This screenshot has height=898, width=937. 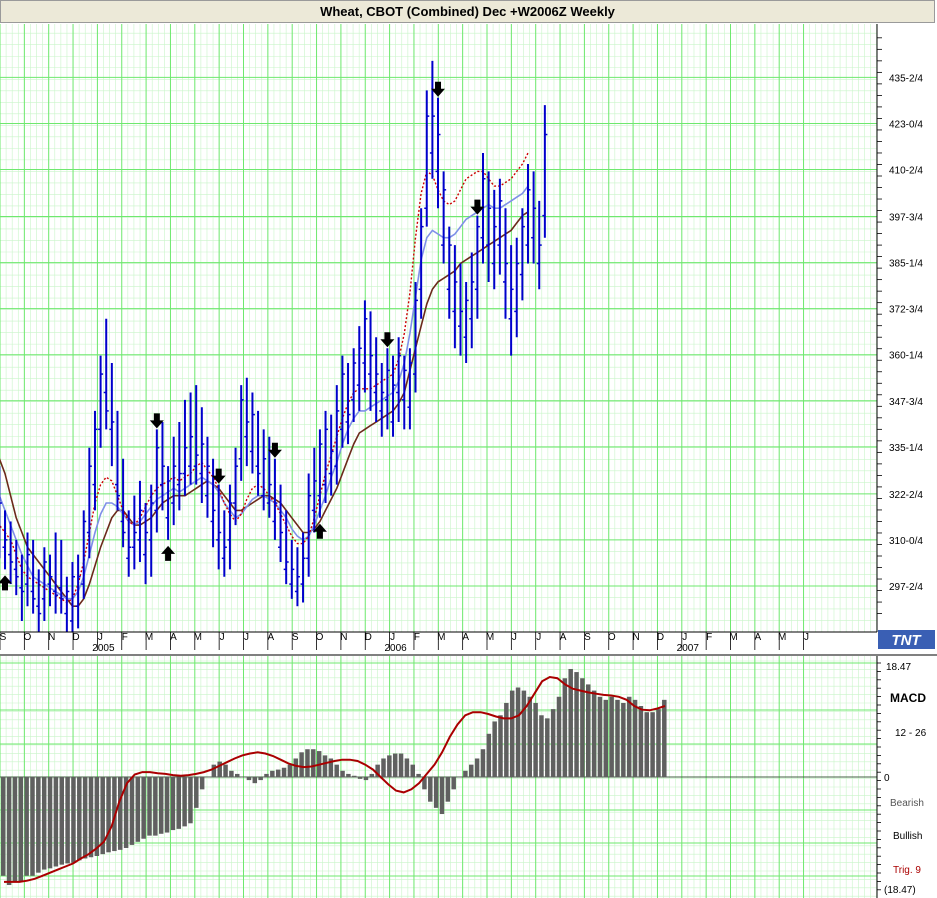 What do you see at coordinates (103, 648) in the screenshot?
I see `year-label: 2005` at bounding box center [103, 648].